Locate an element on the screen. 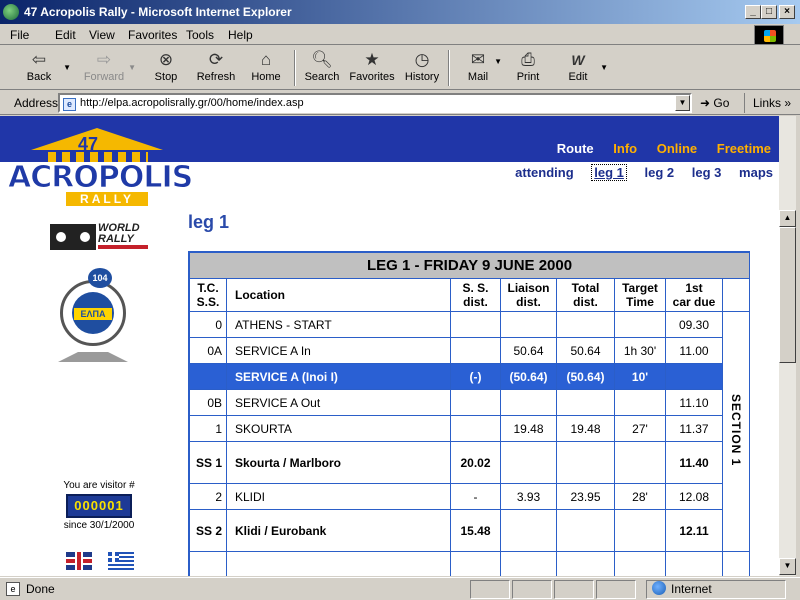  col-location: Location is located at coordinates (338, 295).